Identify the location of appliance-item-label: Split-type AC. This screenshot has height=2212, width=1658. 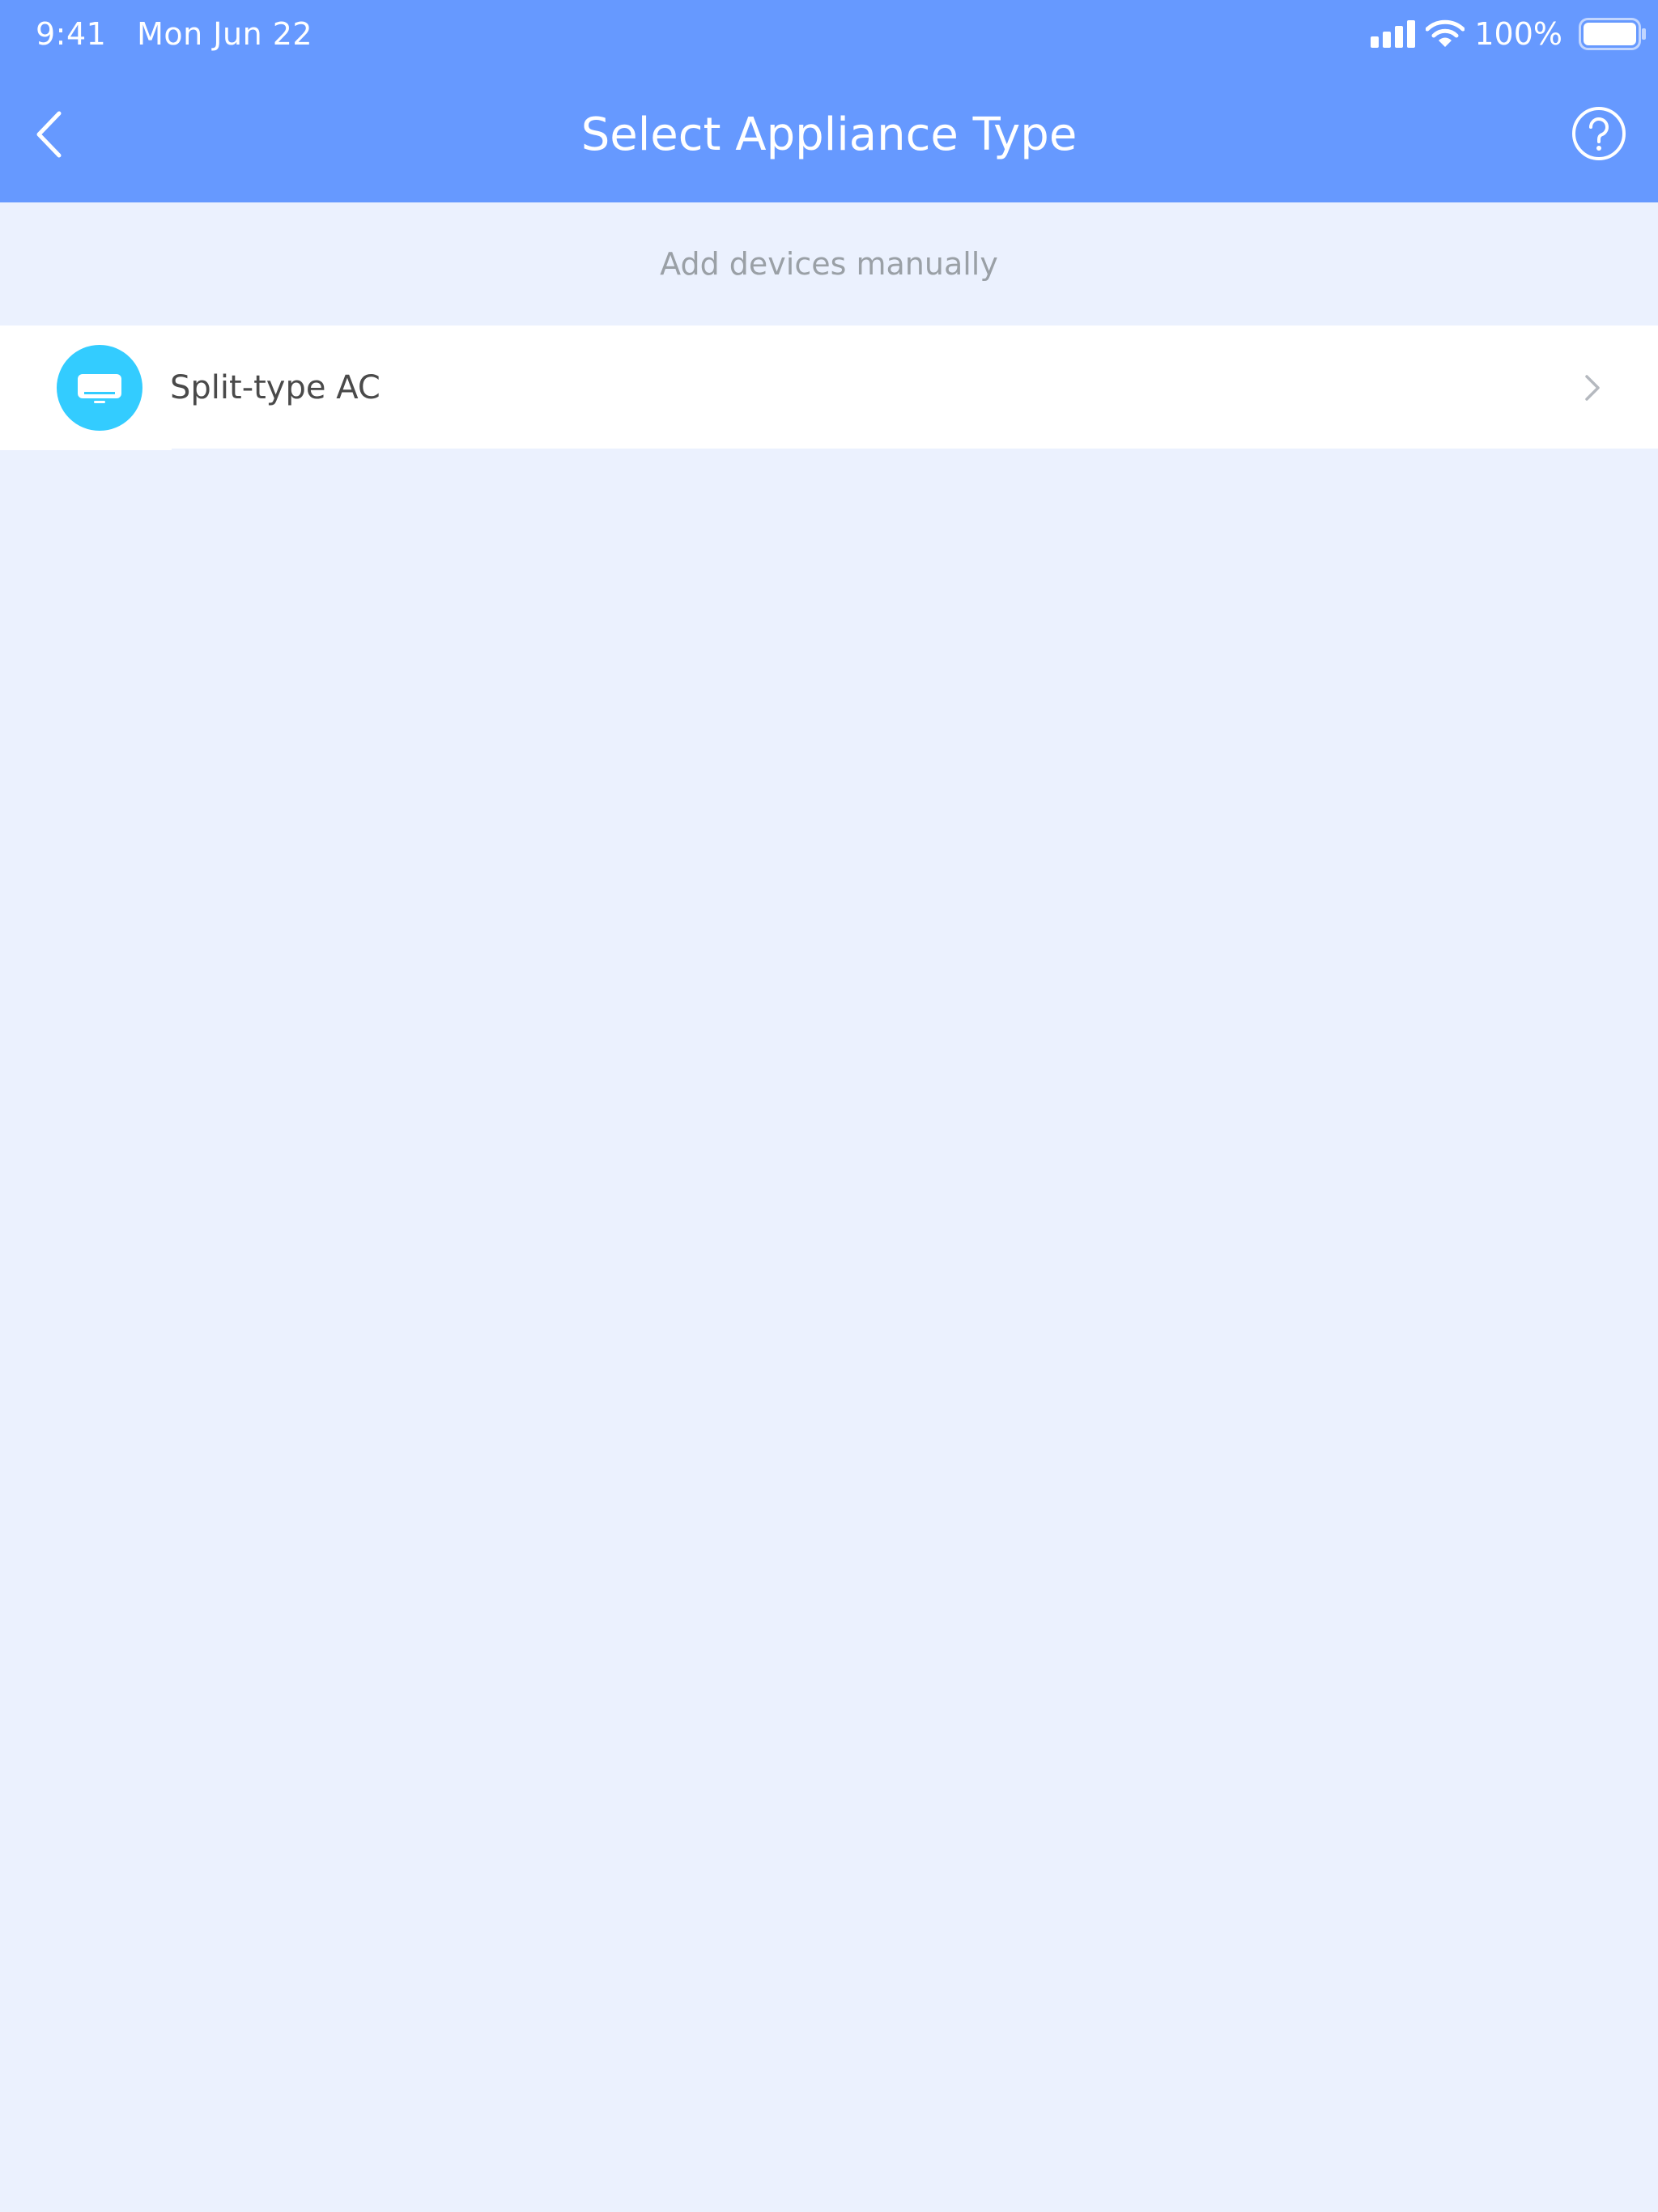
(275, 387).